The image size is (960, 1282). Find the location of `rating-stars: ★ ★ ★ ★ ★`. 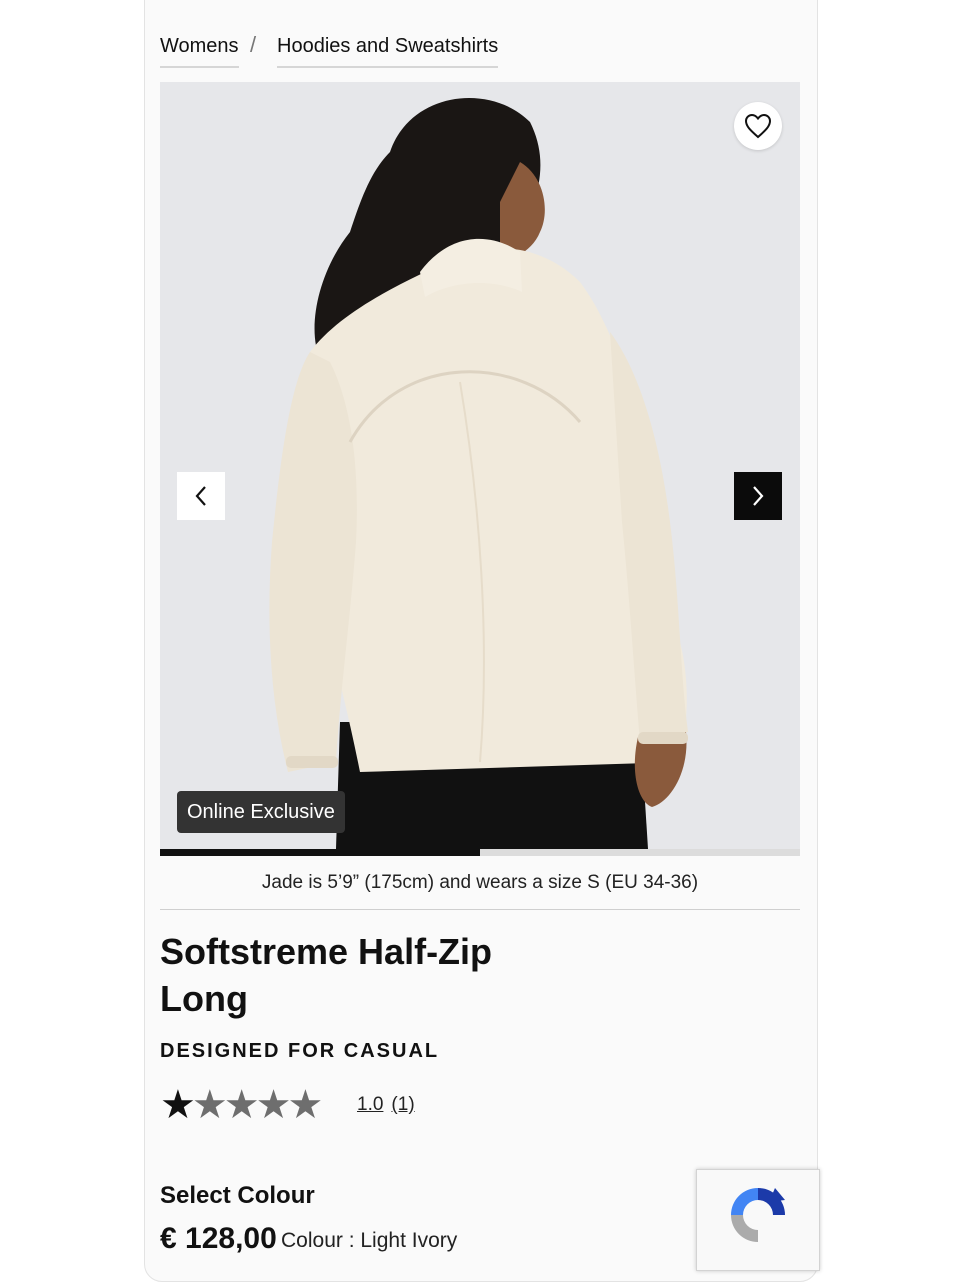

rating-stars: ★ ★ ★ ★ ★ is located at coordinates (241, 1105).